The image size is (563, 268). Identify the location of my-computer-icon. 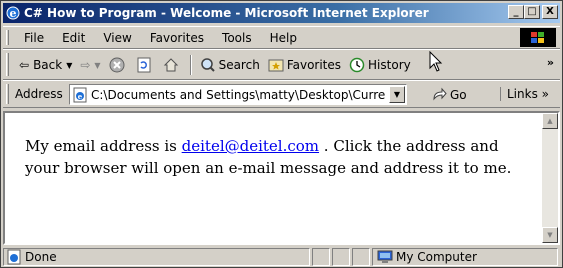
(385, 256).